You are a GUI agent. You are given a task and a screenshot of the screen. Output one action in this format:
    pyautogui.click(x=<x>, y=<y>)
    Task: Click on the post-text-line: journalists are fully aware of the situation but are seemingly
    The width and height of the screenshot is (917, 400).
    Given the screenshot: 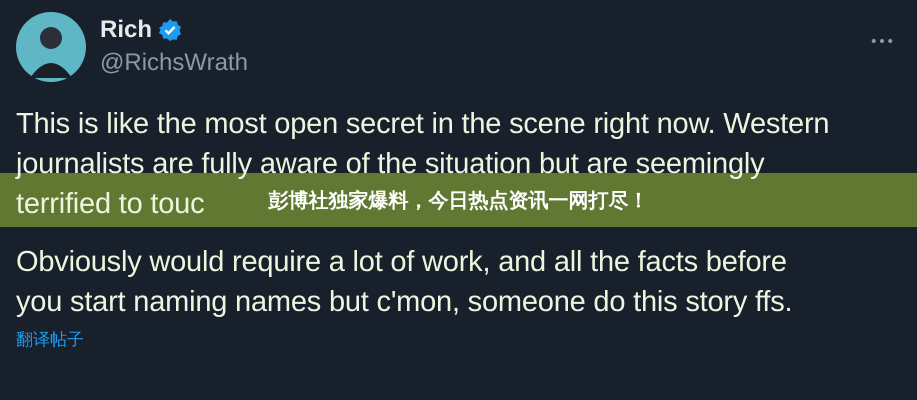 What is the action you would take?
    pyautogui.click(x=390, y=164)
    